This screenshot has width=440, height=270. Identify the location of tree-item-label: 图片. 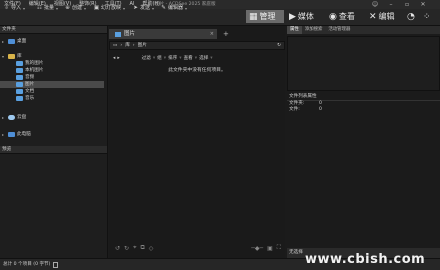
(30, 84).